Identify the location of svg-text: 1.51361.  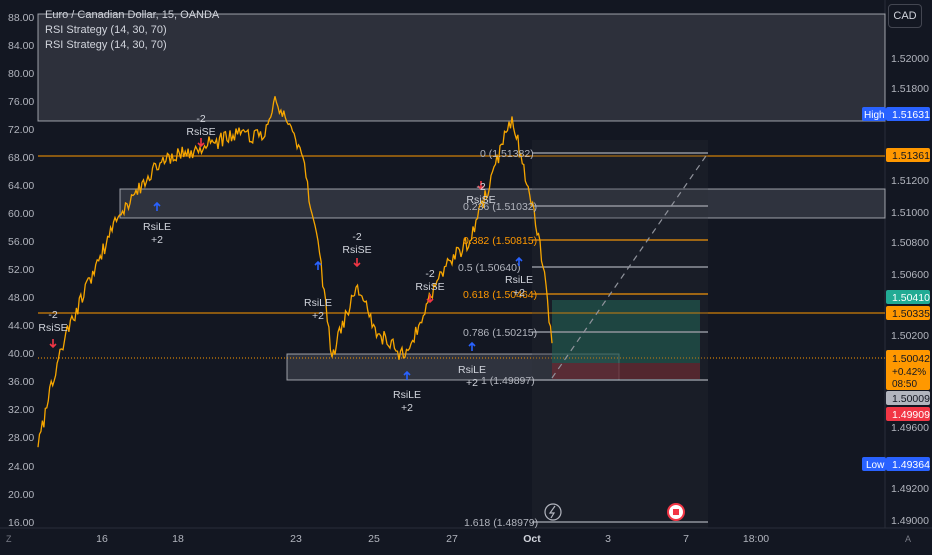
(911, 156).